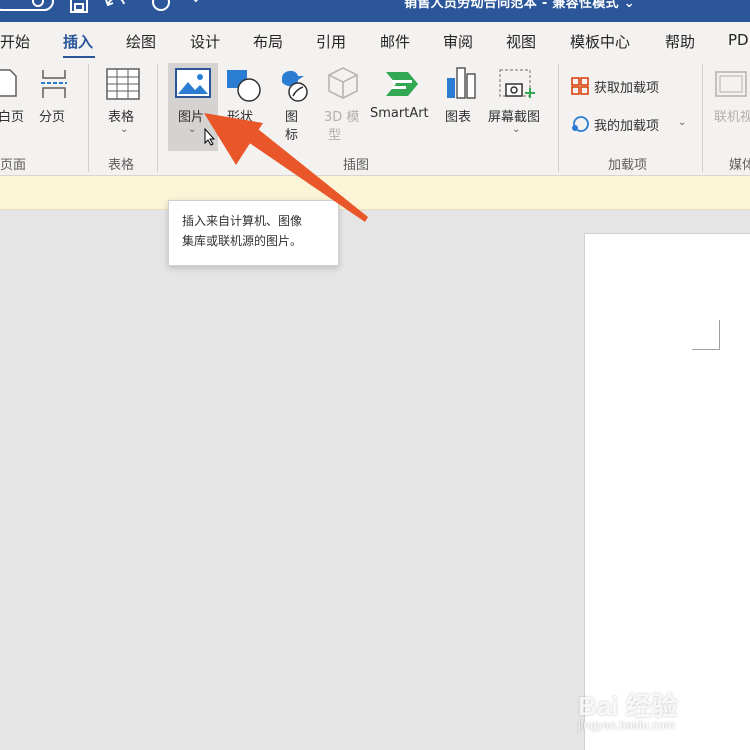  Describe the element at coordinates (124, 106) in the screenshot. I see `table-button: 表格 ⌄` at that location.